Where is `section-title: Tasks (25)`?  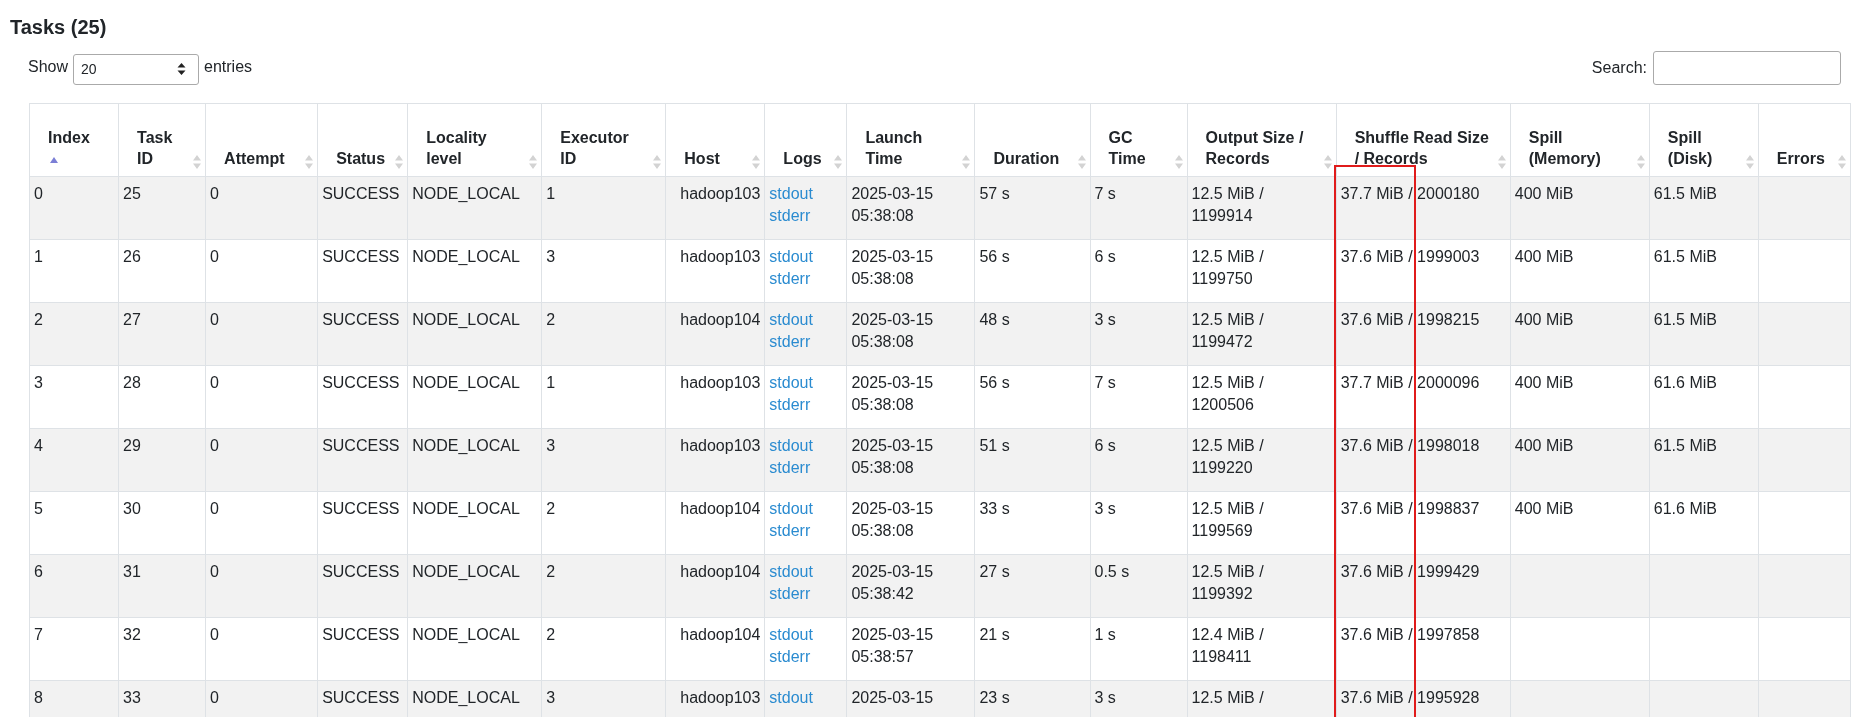 section-title: Tasks (25) is located at coordinates (59, 27).